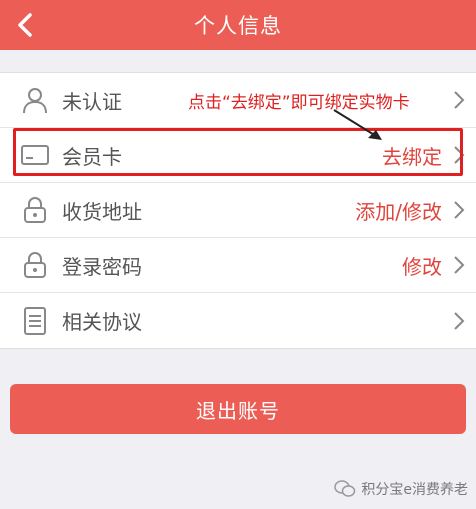 This screenshot has height=509, width=476. I want to click on annotation-arrow-icon, so click(357, 124).